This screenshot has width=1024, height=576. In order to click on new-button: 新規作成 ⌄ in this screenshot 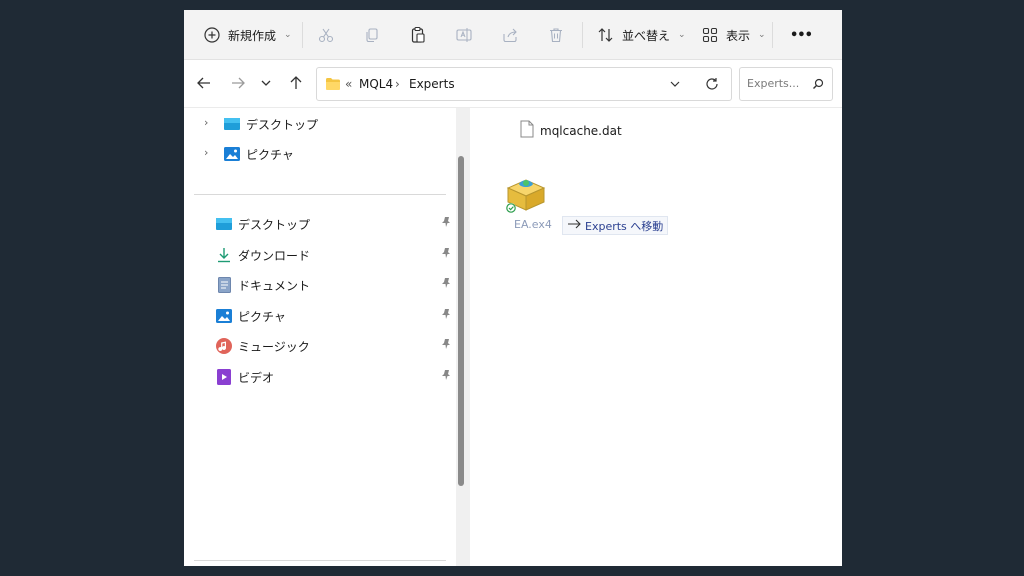, I will do `click(247, 35)`.